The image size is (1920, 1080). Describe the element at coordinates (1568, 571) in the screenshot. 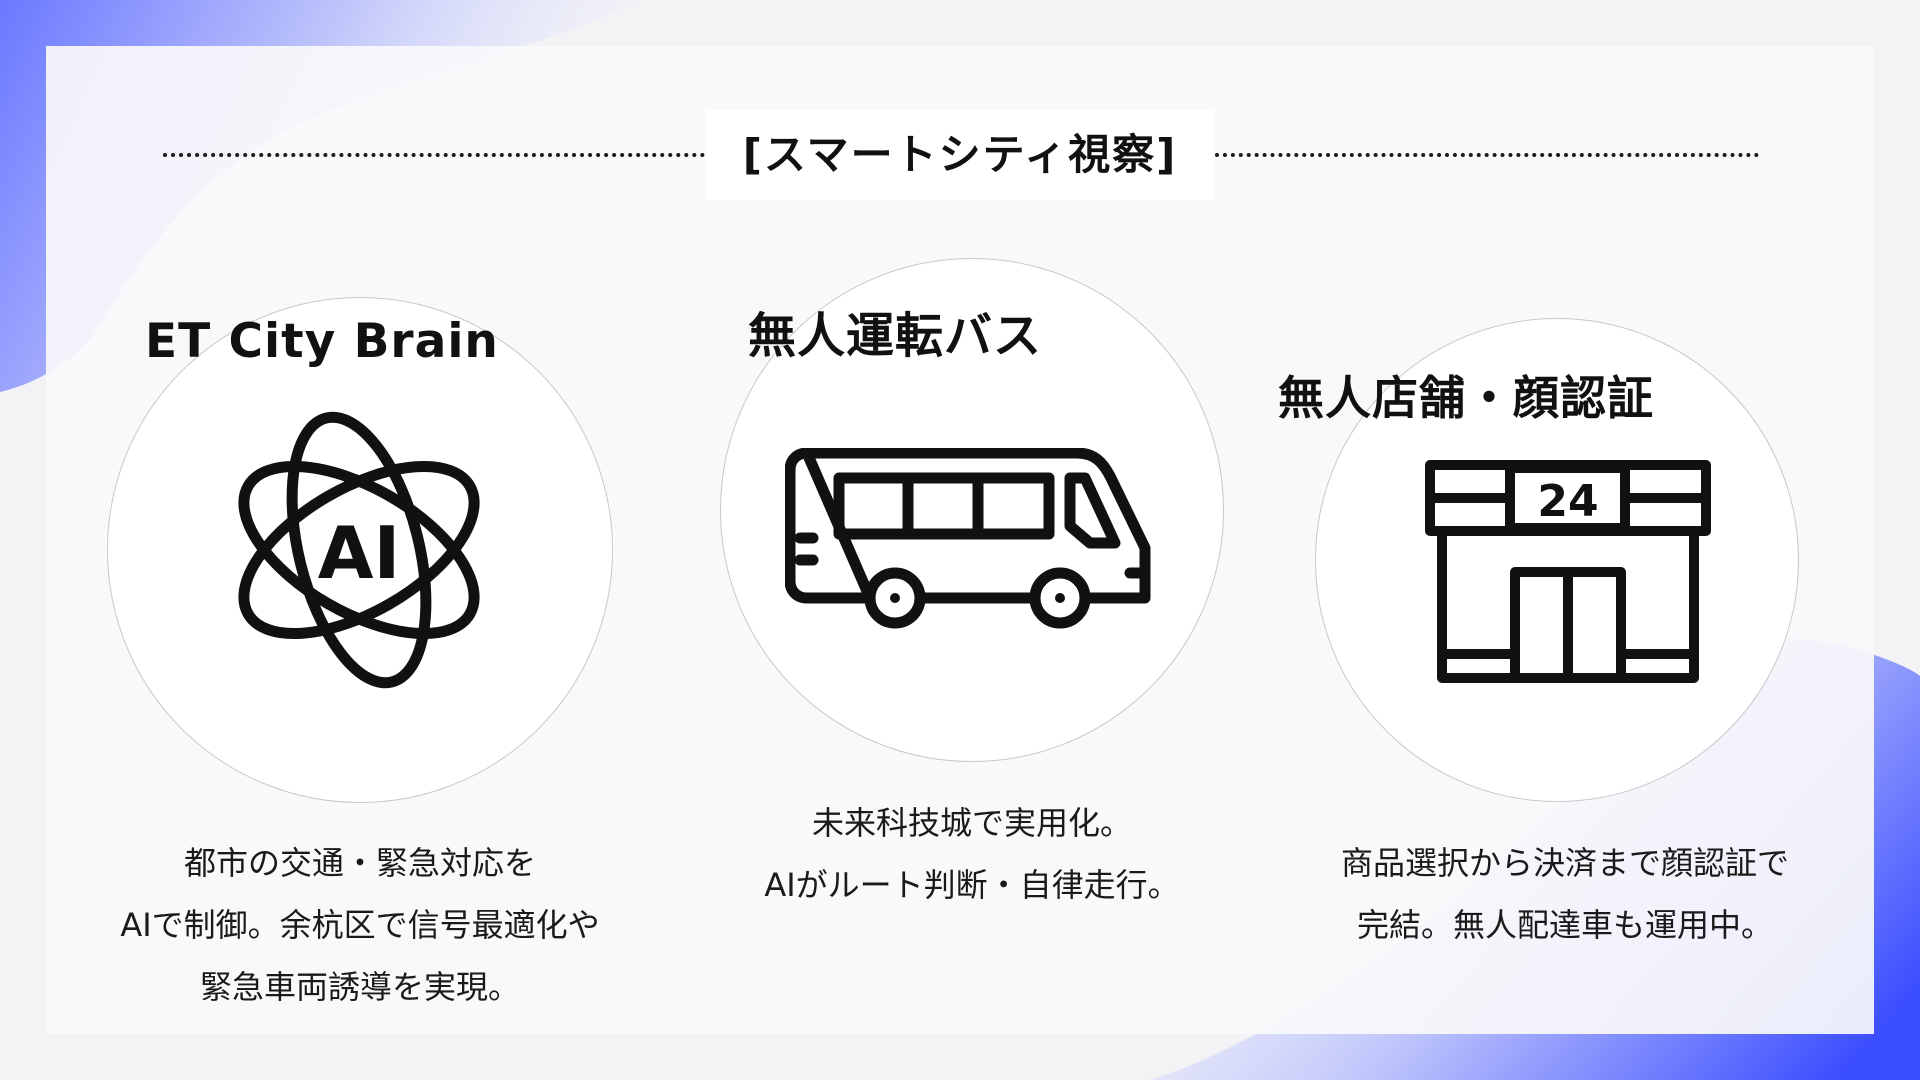

I see `convenience-store-24-icon: 24` at that location.